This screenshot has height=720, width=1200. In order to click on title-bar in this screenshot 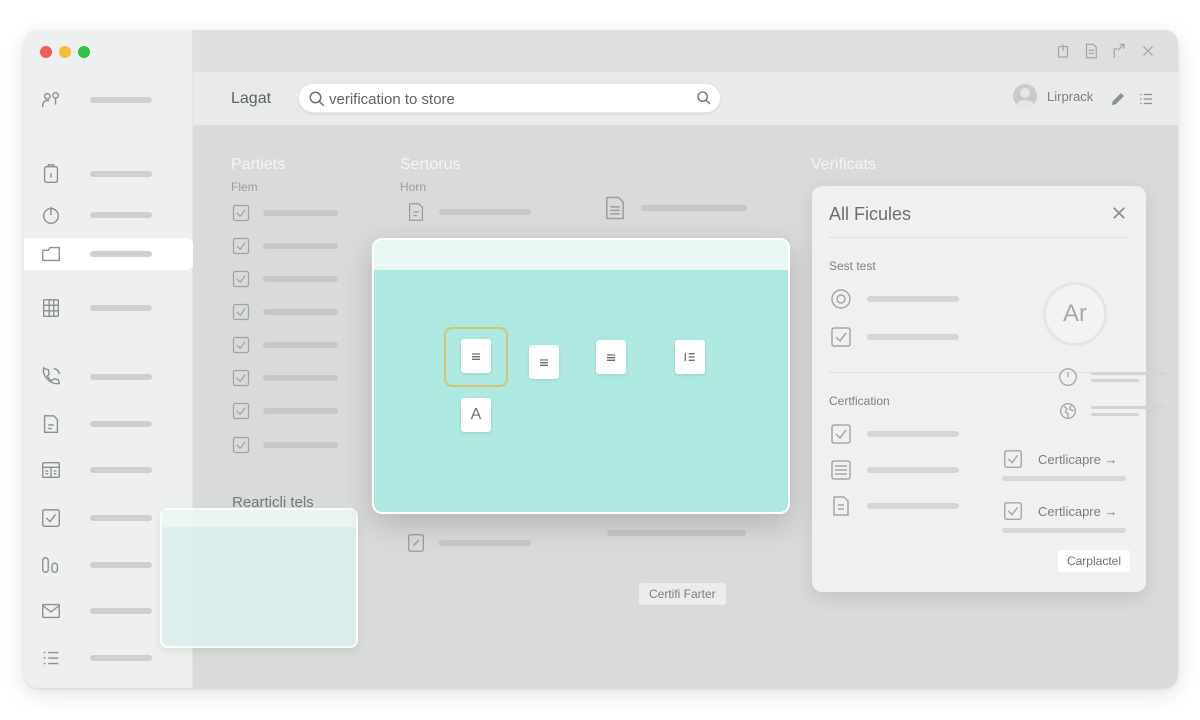, I will do `click(685, 51)`.